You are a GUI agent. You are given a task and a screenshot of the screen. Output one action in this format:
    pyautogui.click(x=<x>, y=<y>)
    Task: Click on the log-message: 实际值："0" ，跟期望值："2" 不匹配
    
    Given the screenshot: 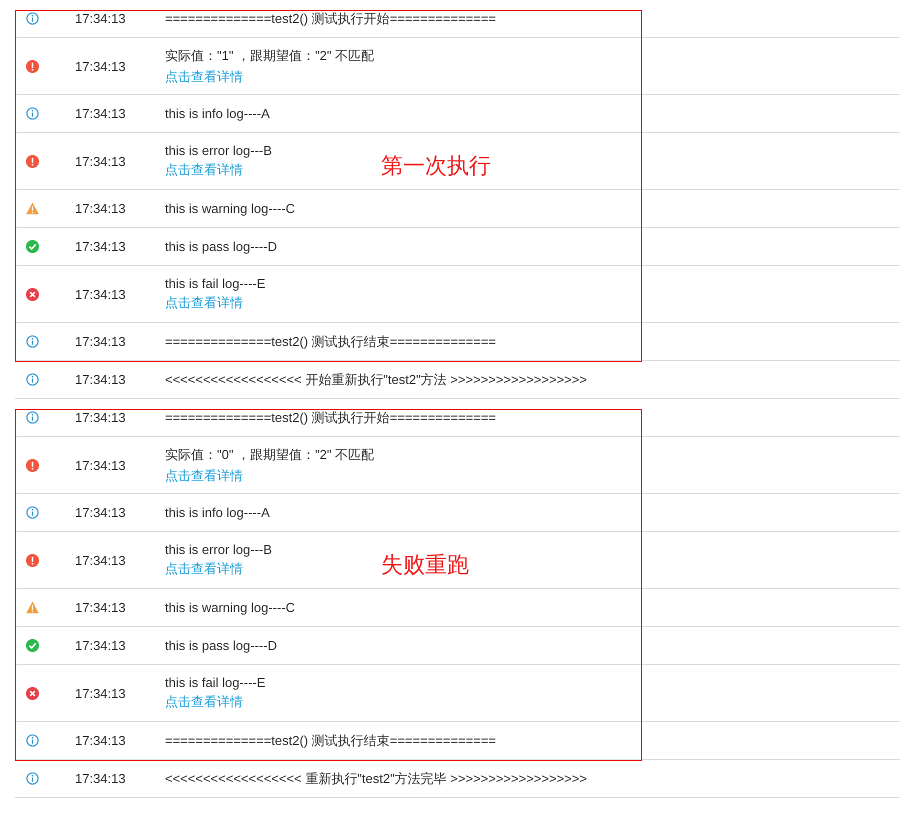 What is the action you would take?
    pyautogui.click(x=269, y=455)
    